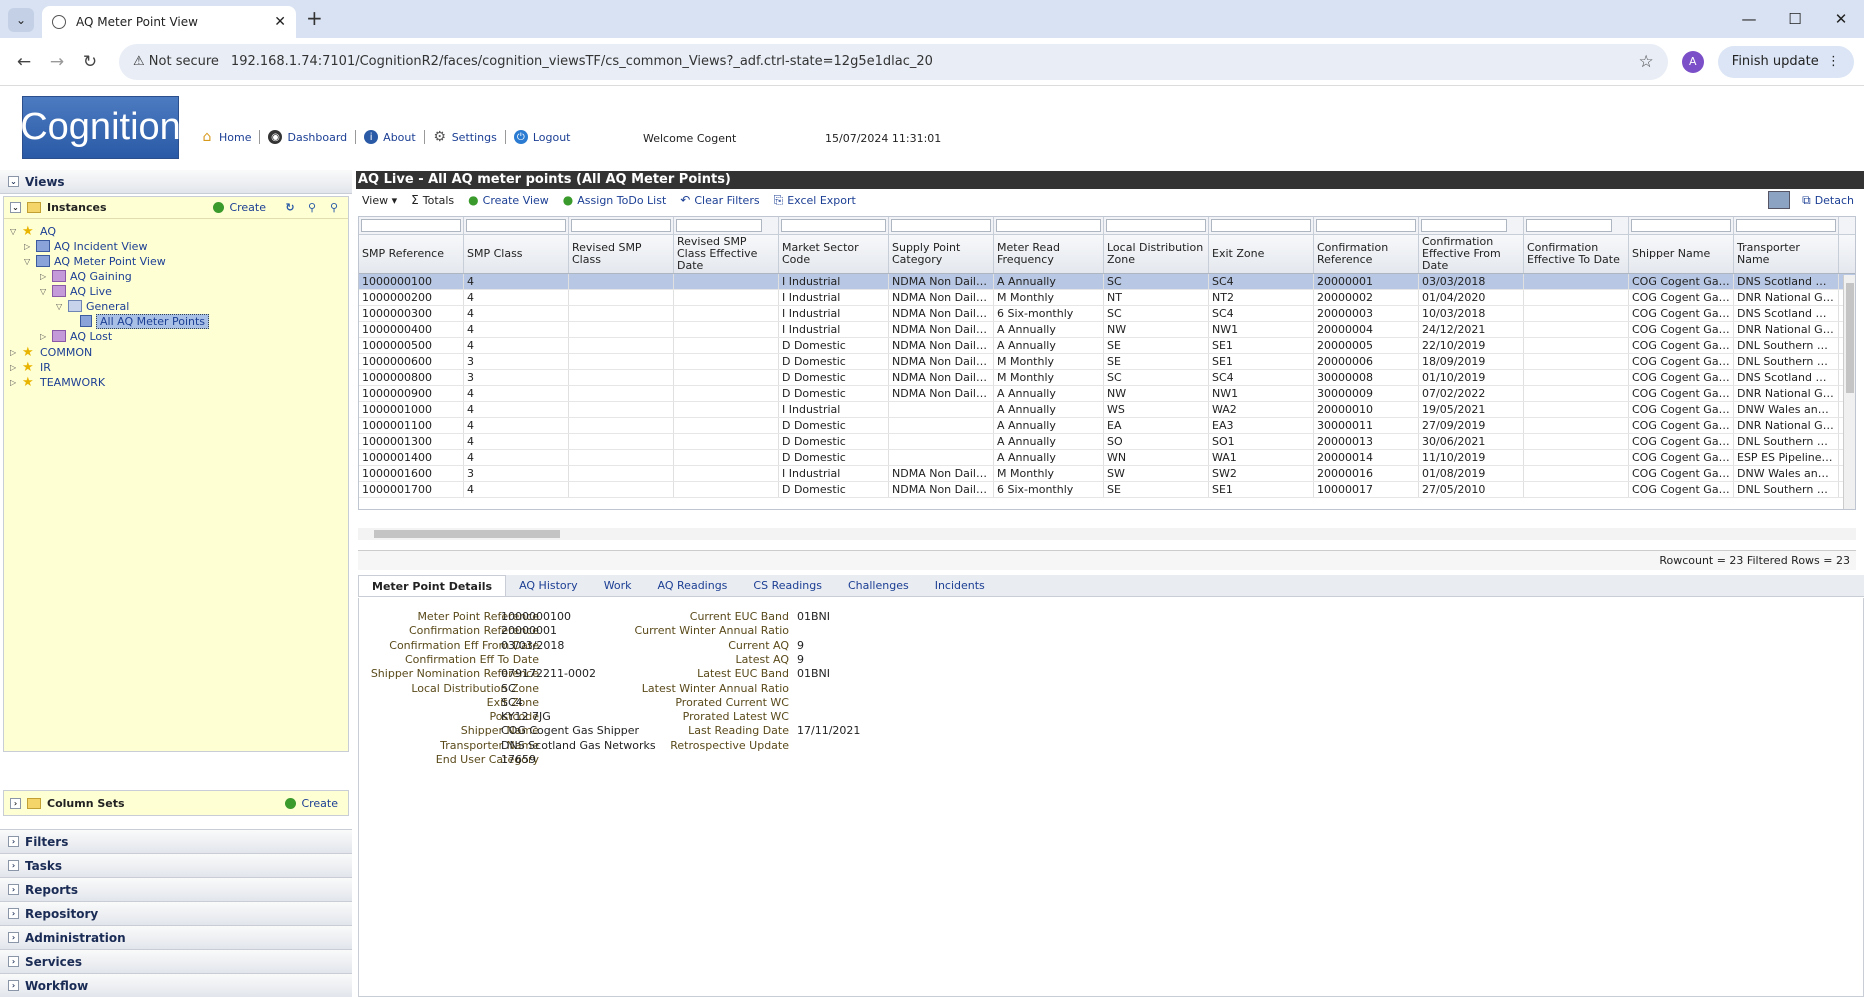 The image size is (1864, 997). What do you see at coordinates (176, 61) in the screenshot?
I see `not-secure-badge: ⚠ Not secure` at bounding box center [176, 61].